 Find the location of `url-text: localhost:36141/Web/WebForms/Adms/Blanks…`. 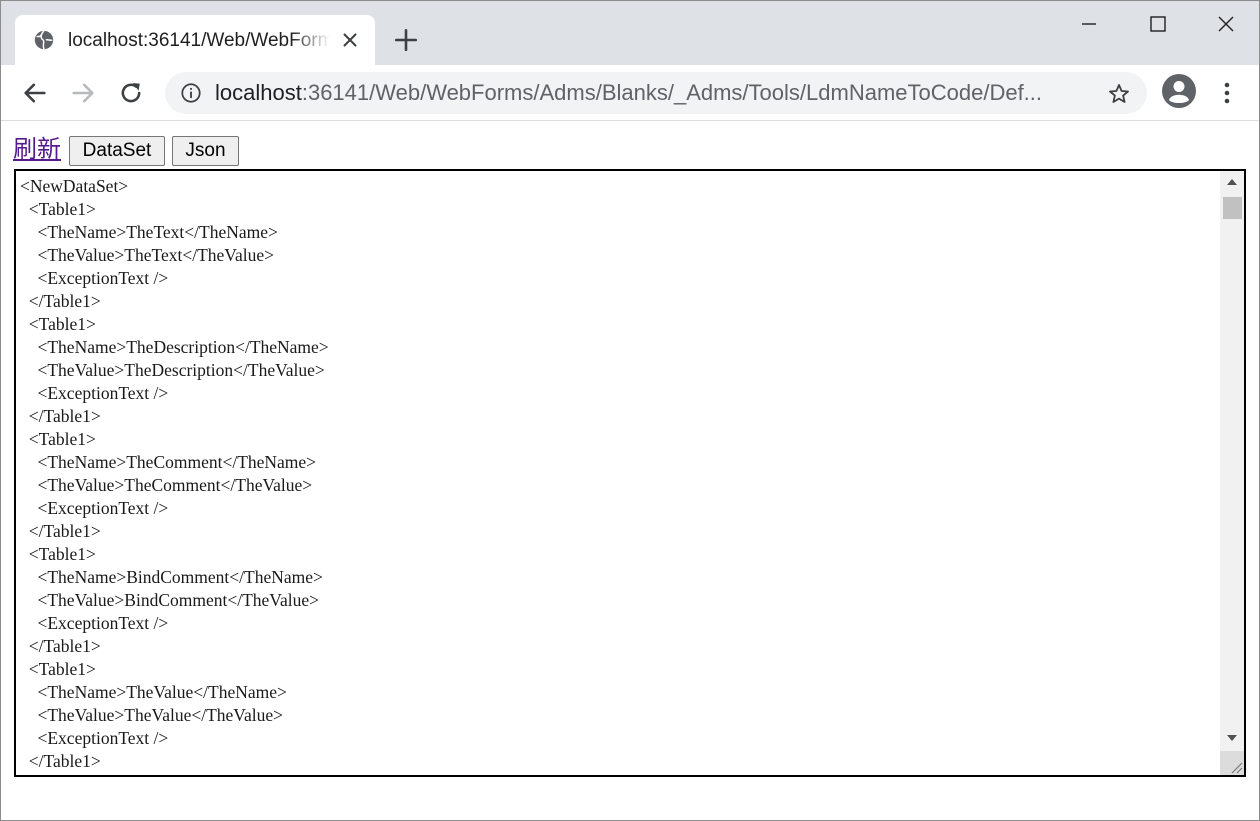

url-text: localhost:36141/Web/WebForms/Adms/Blanks… is located at coordinates (650, 93).